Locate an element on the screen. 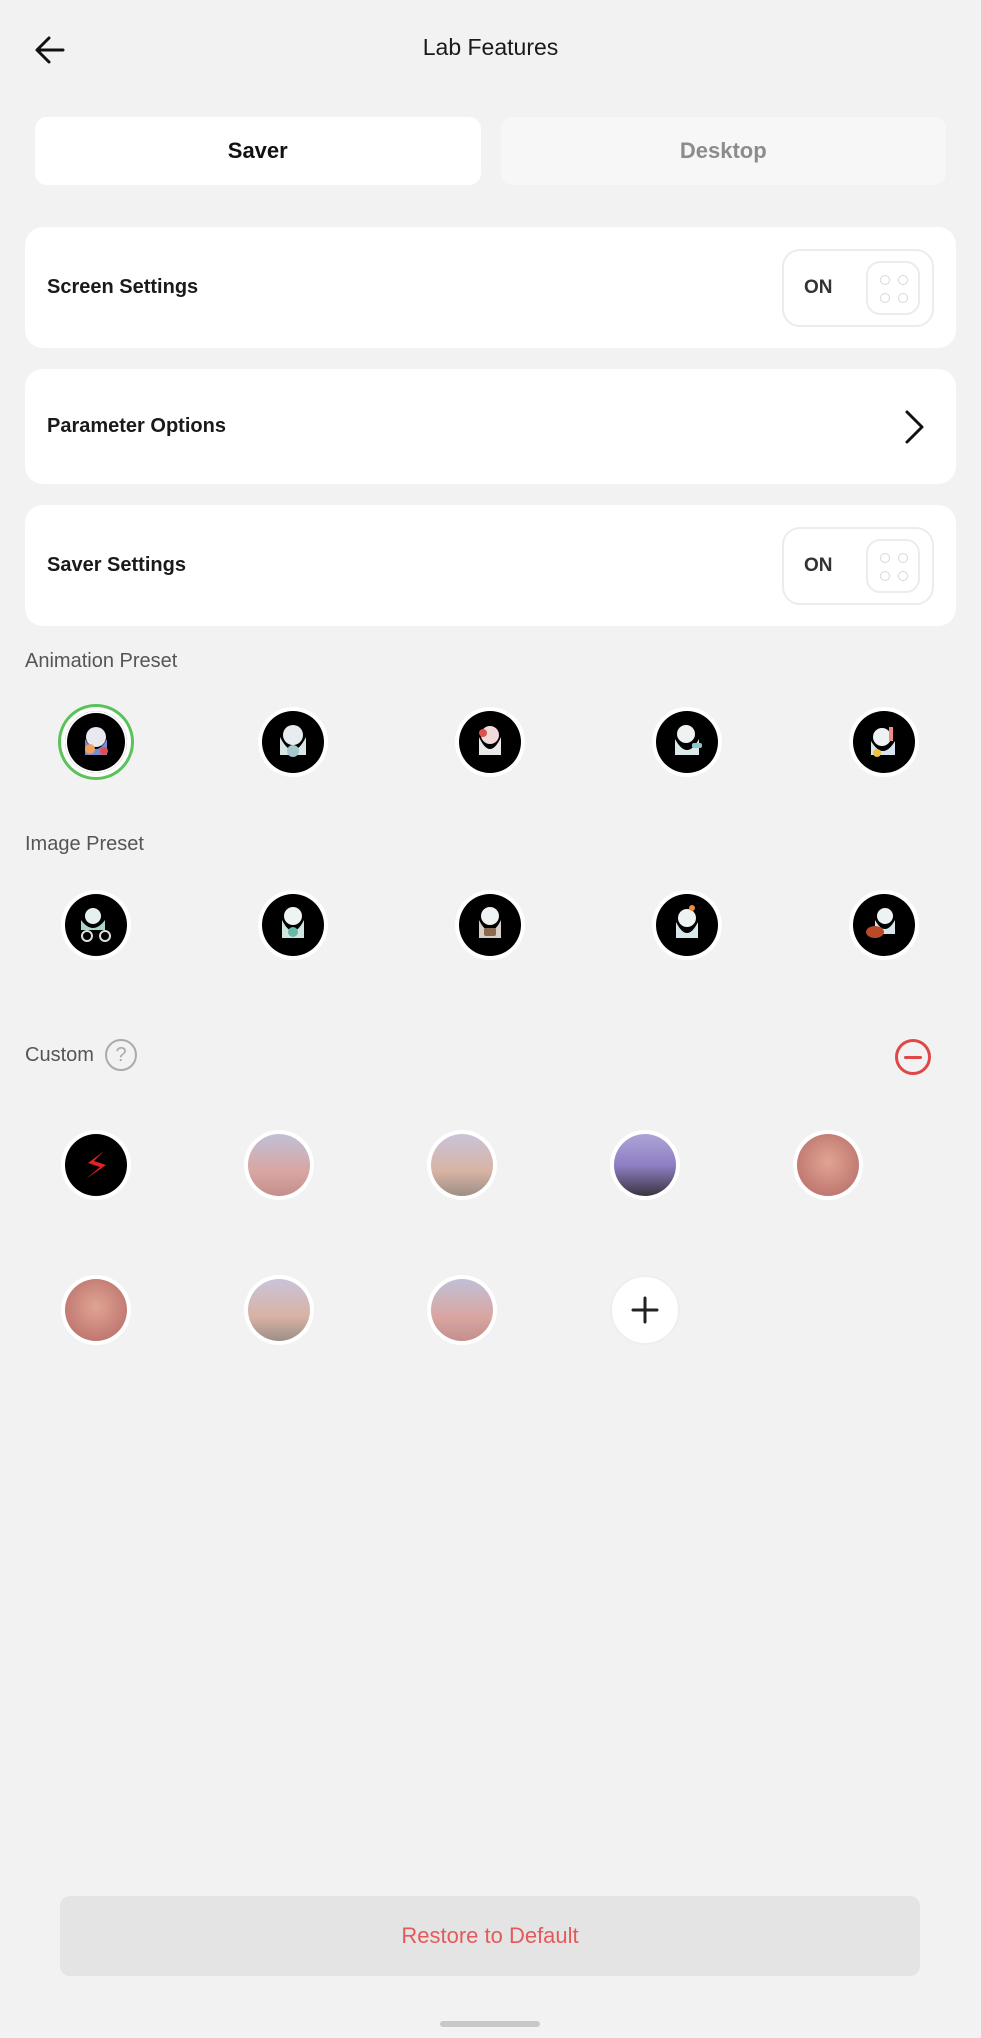 Image resolution: width=981 pixels, height=2038 pixels. page-title: Lab Features is located at coordinates (490, 47).